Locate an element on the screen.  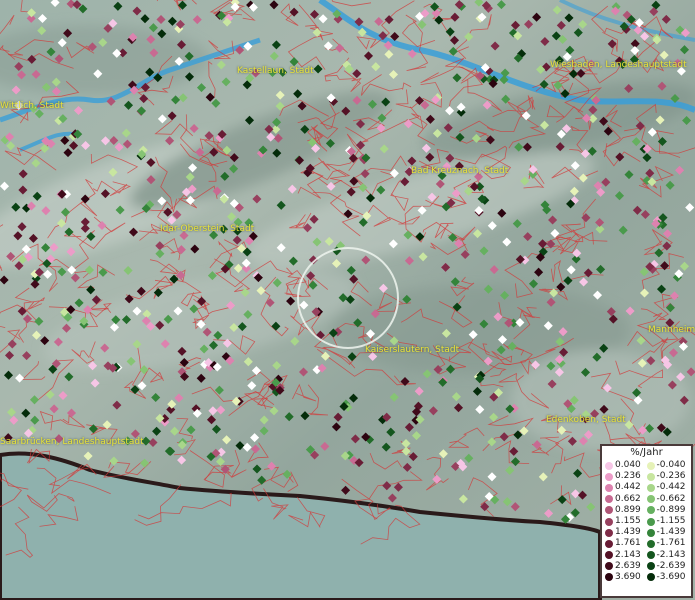
legend-entry-negative: -0.662 is located at coordinates (668, 499).